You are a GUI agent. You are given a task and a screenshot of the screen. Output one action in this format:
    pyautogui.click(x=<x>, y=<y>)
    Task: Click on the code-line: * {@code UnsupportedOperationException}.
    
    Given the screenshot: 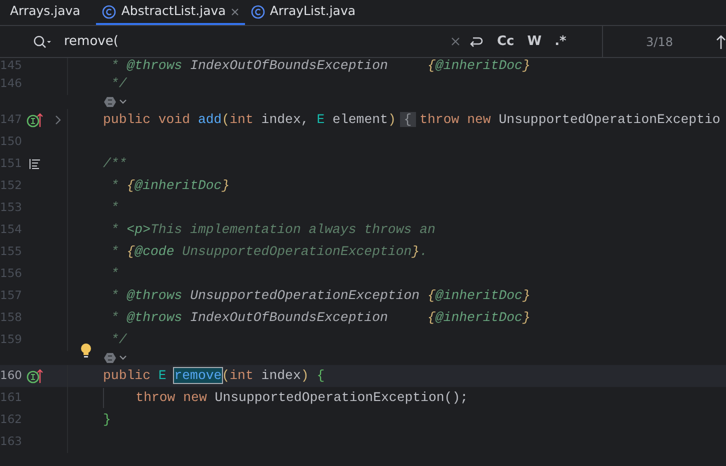 What is the action you would take?
    pyautogui.click(x=269, y=252)
    